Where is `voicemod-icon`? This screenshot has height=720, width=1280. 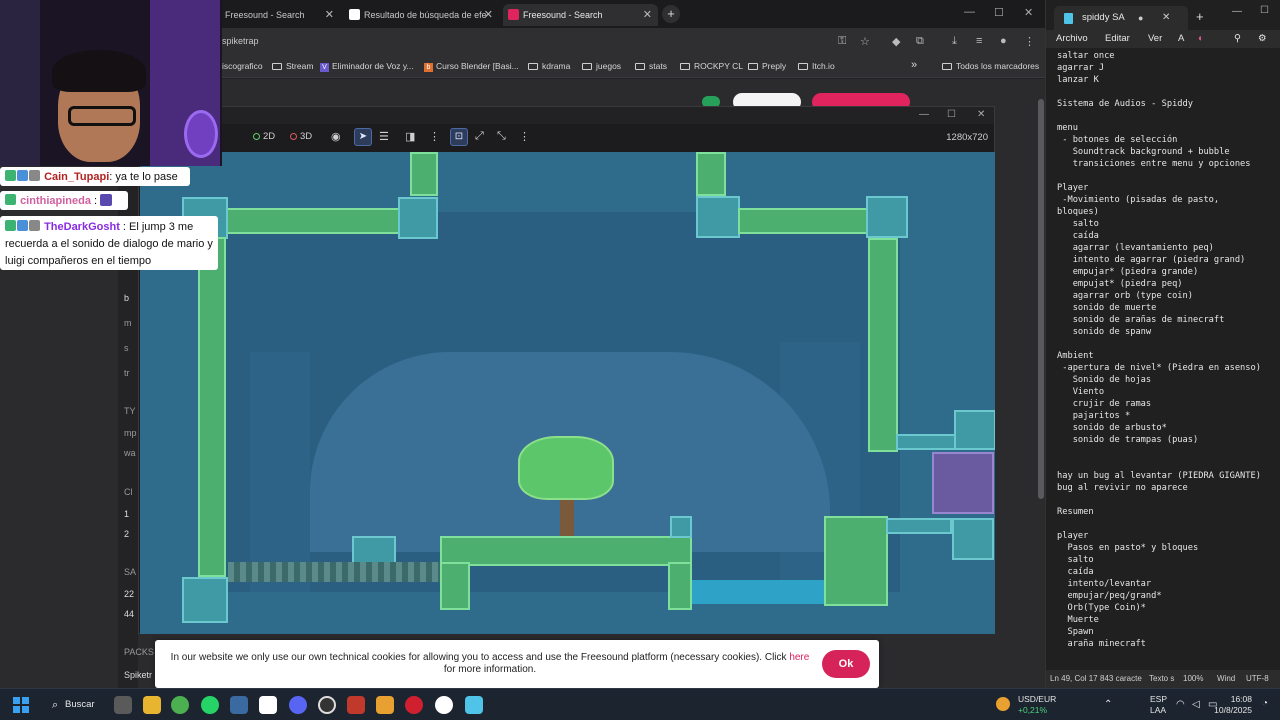 voicemod-icon is located at coordinates (356, 705).